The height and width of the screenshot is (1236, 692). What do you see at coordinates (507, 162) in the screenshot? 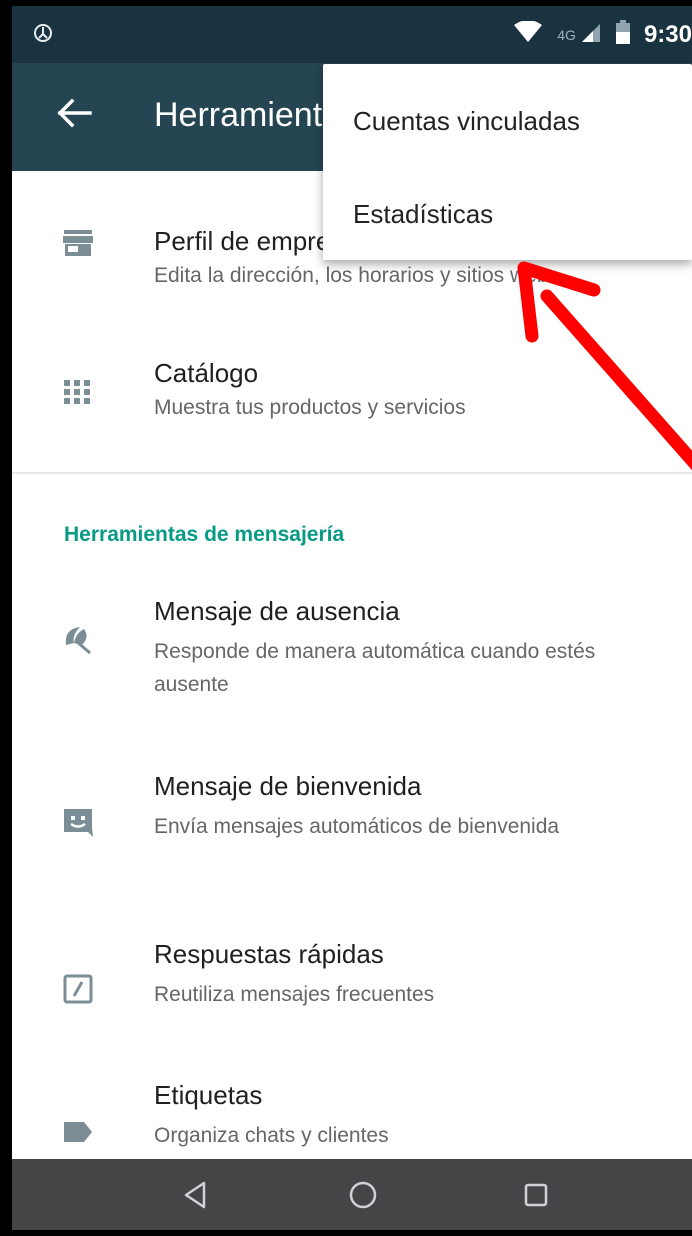
I see `overflow-menu: Cuentas vinculadas Estadísticas` at bounding box center [507, 162].